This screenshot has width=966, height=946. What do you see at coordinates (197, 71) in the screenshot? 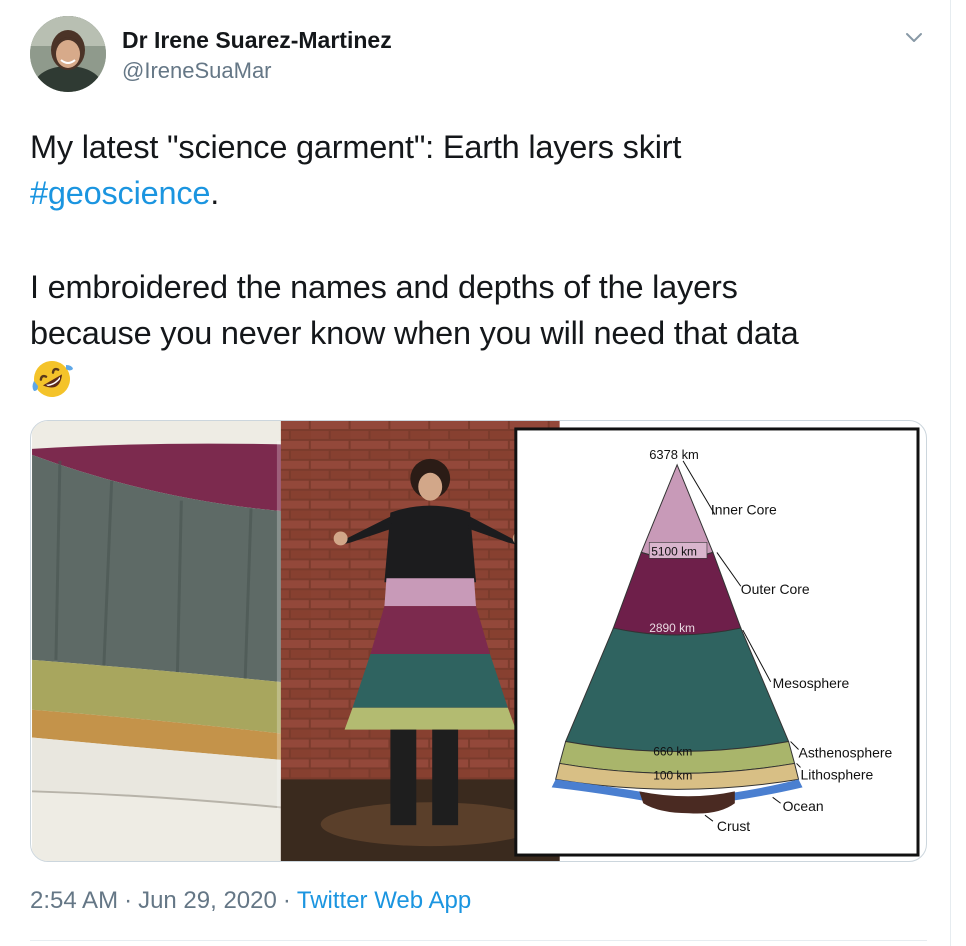
I see `user-handle: @IreneSuaMar` at bounding box center [197, 71].